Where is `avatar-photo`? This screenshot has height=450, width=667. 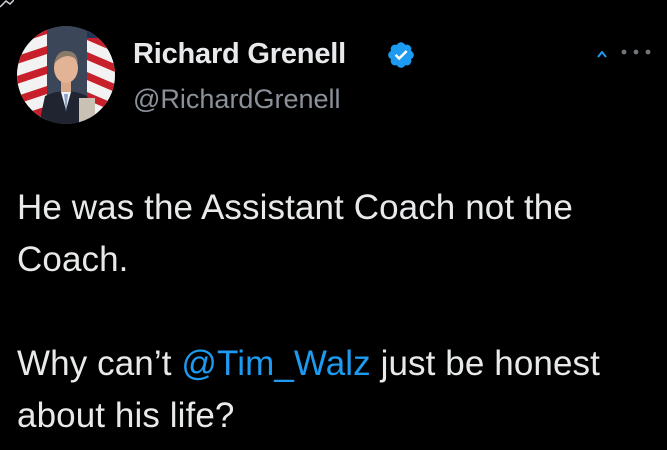 avatar-photo is located at coordinates (66, 75).